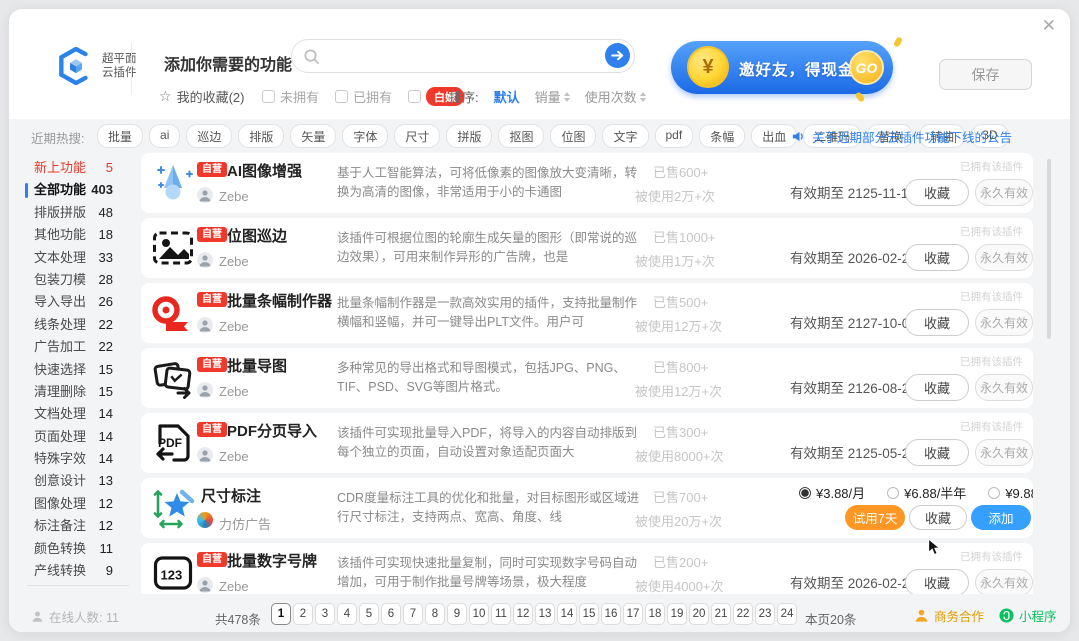  I want to click on go-button: GO, so click(866, 67).